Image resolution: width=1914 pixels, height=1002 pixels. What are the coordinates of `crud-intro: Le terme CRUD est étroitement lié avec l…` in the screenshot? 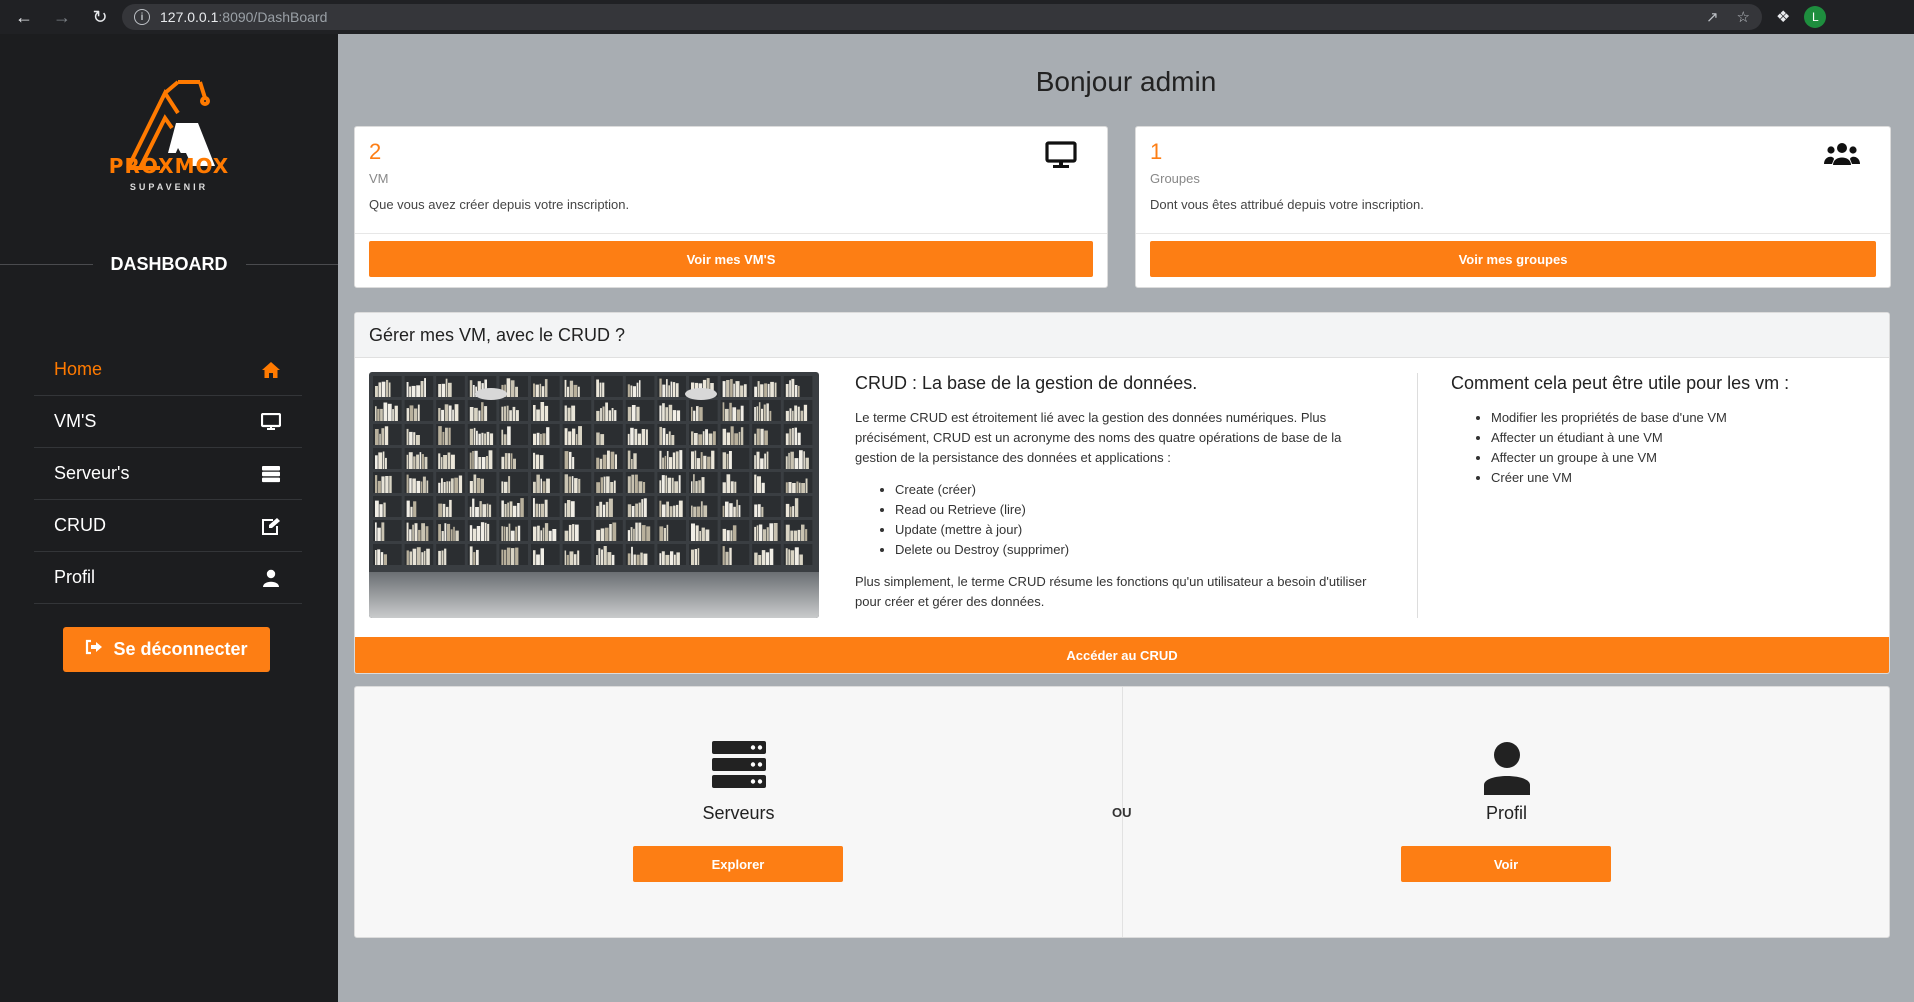 It's located at (1098, 437).